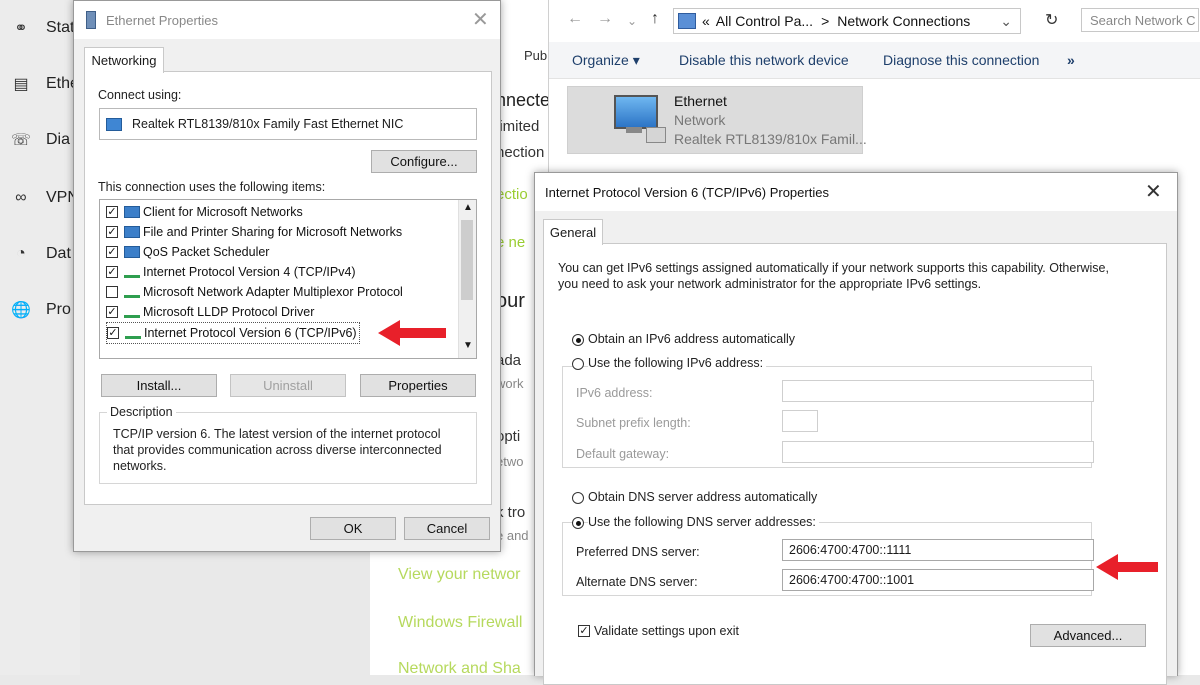 The width and height of the screenshot is (1200, 685). I want to click on preferred-dns-label: Preferred DNS server:, so click(638, 552).